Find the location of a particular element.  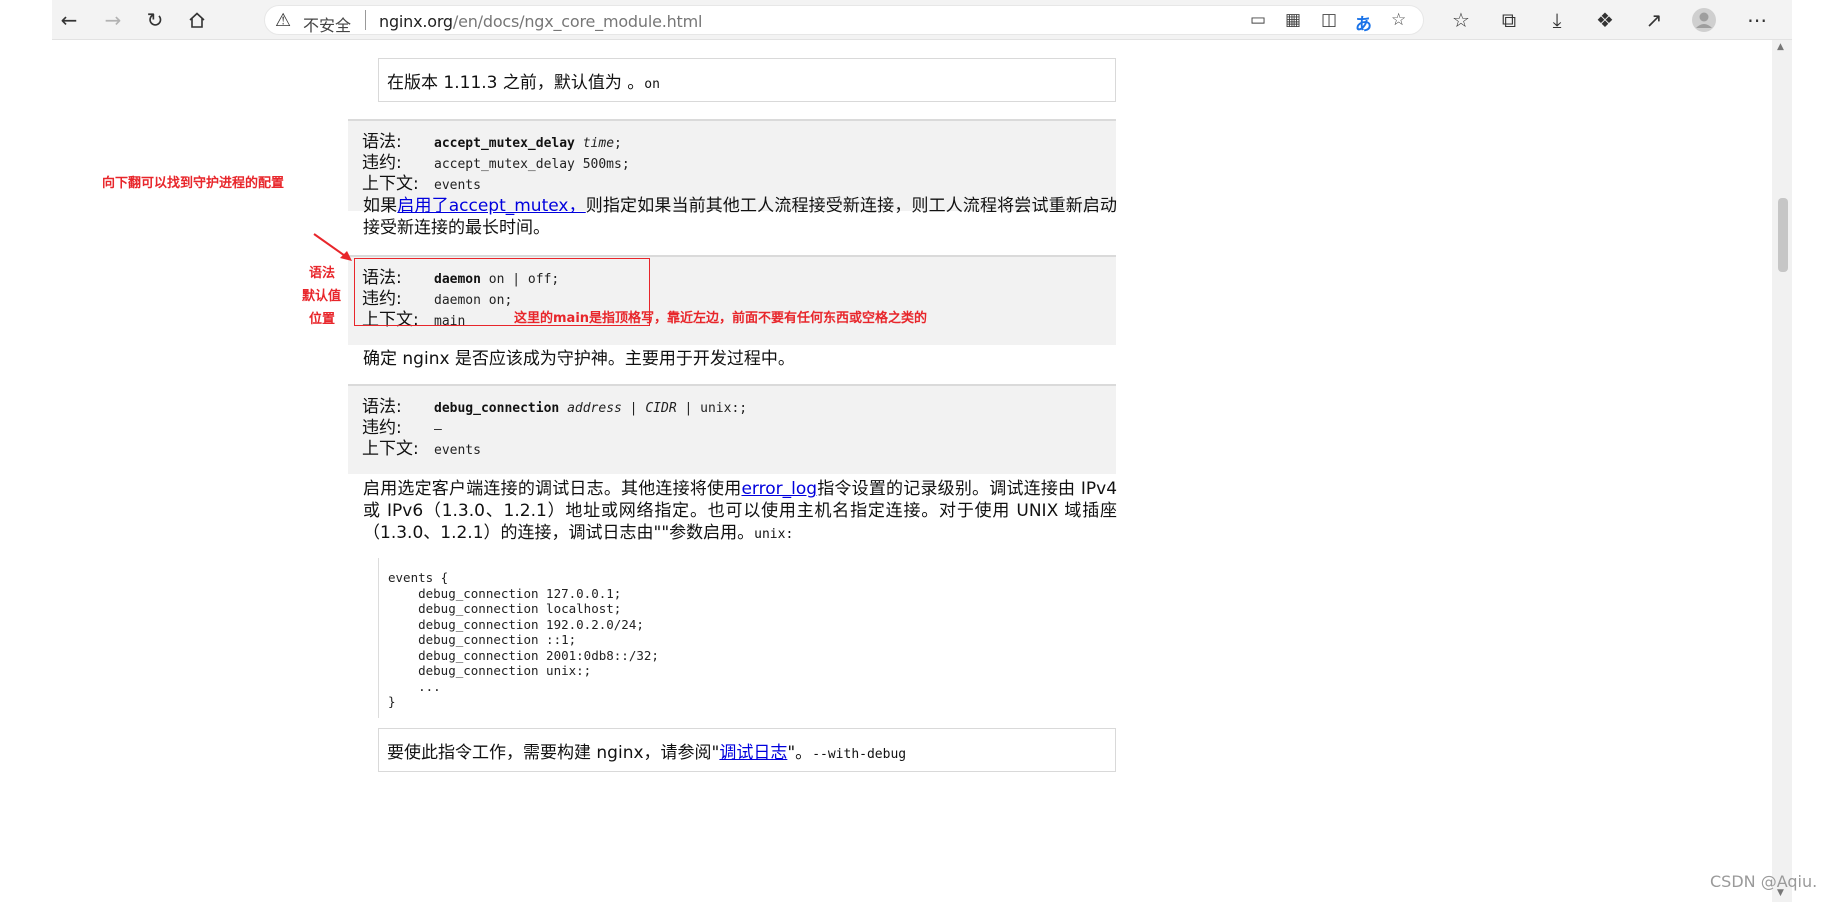

link-accept-mutex: 启用了accept_mutex， is located at coordinates (491, 206).